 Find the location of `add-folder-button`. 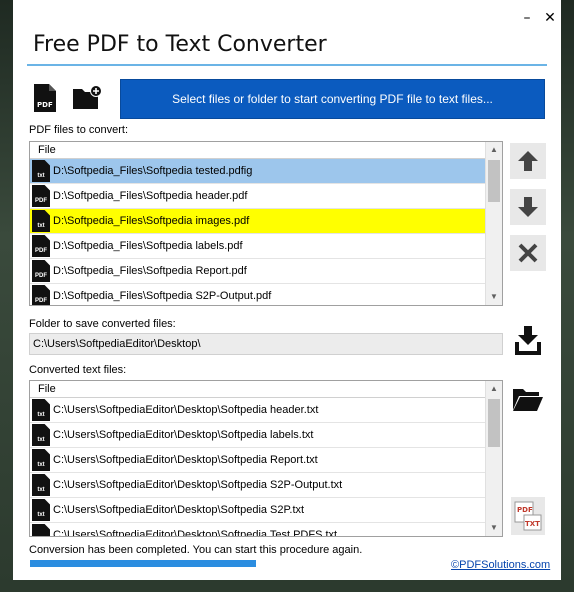

add-folder-button is located at coordinates (87, 98).